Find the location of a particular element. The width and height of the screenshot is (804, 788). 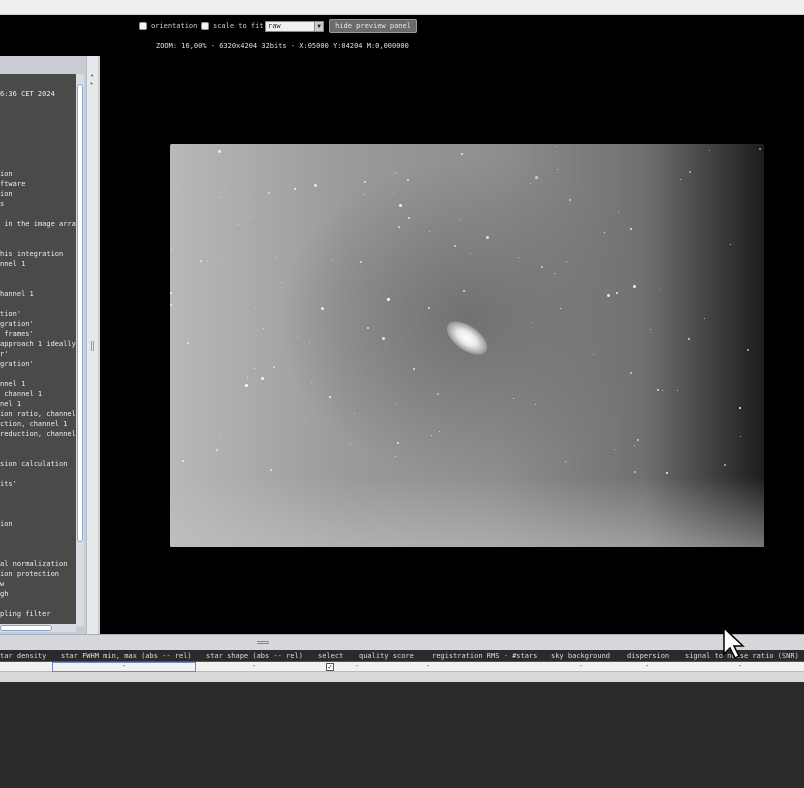

panel-splitter: ◂ ▸ is located at coordinates (92, 345).